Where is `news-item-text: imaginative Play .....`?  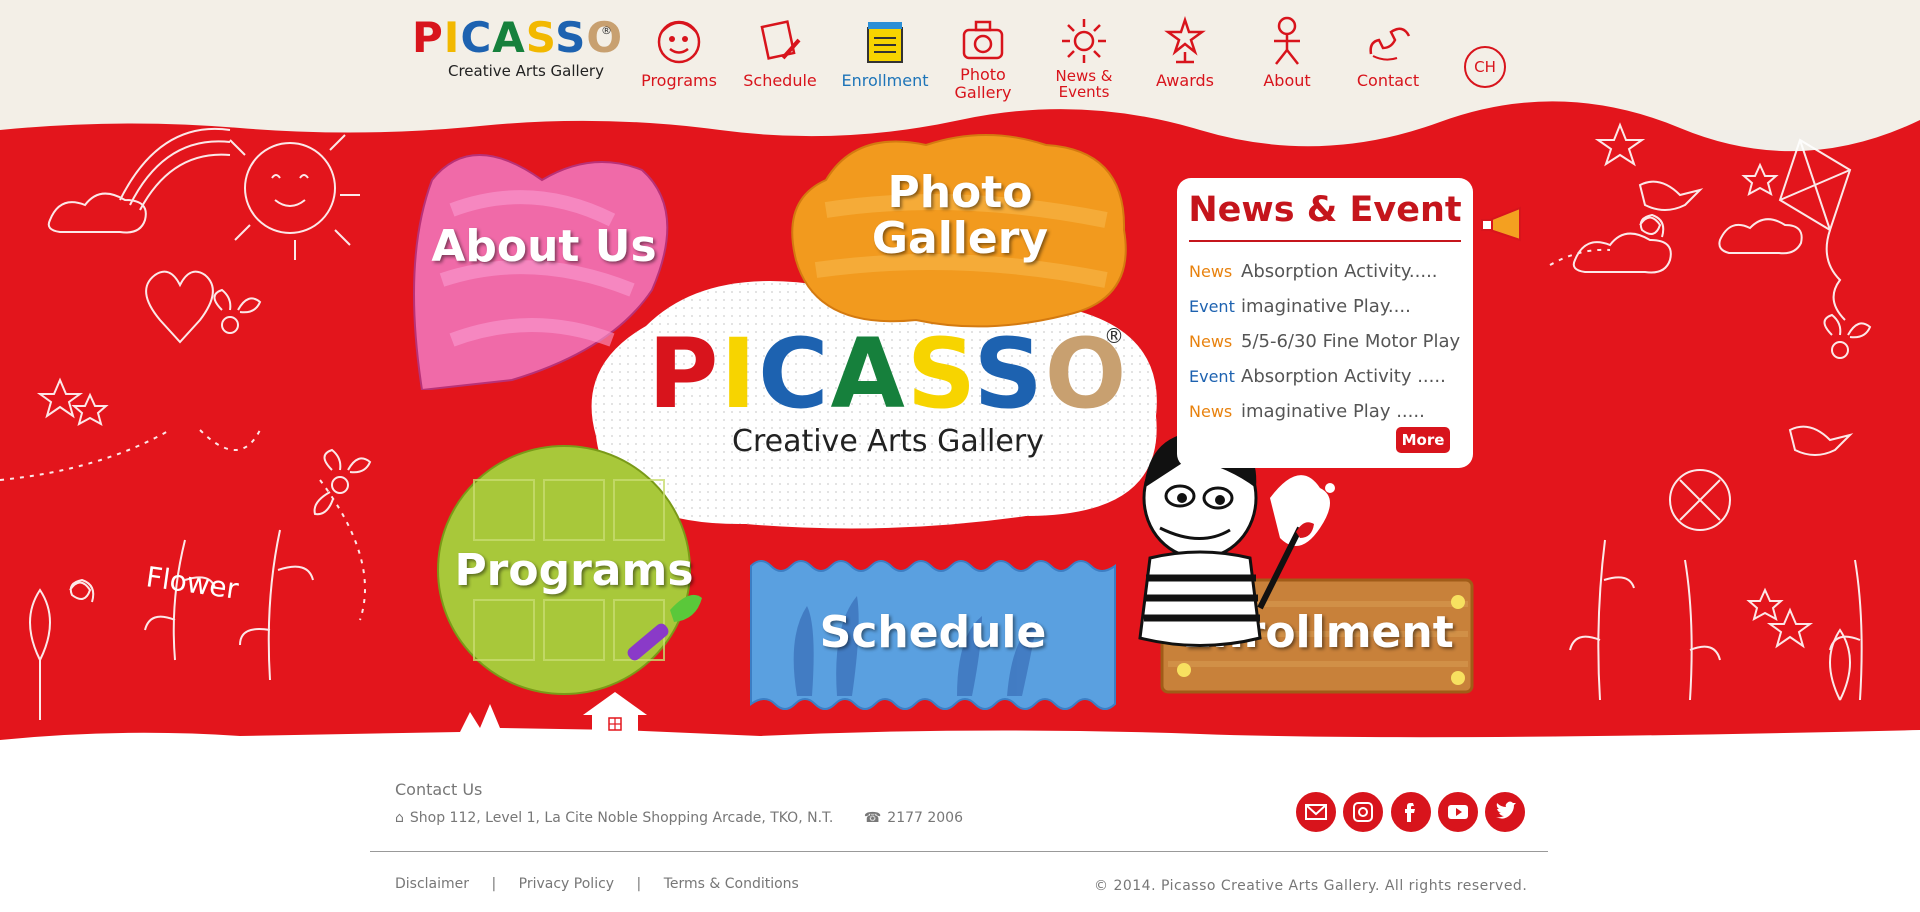
news-item-text: imaginative Play ..... is located at coordinates (1333, 411).